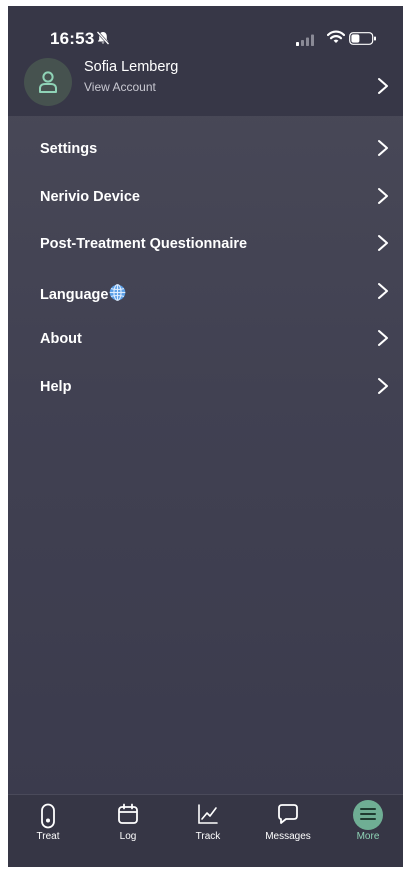  I want to click on bell-slash-icon, so click(103, 40).